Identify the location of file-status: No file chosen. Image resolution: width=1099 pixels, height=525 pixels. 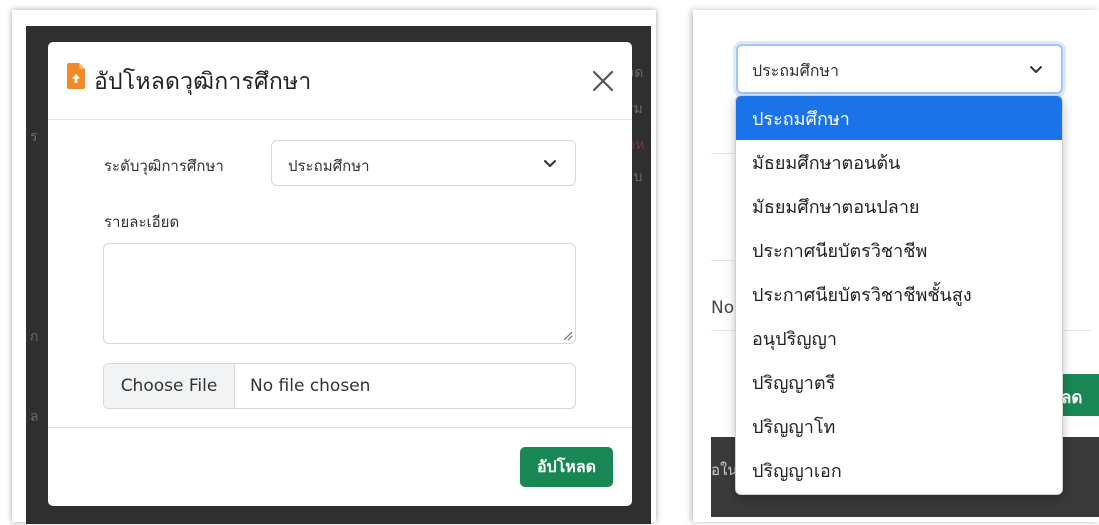
(310, 386).